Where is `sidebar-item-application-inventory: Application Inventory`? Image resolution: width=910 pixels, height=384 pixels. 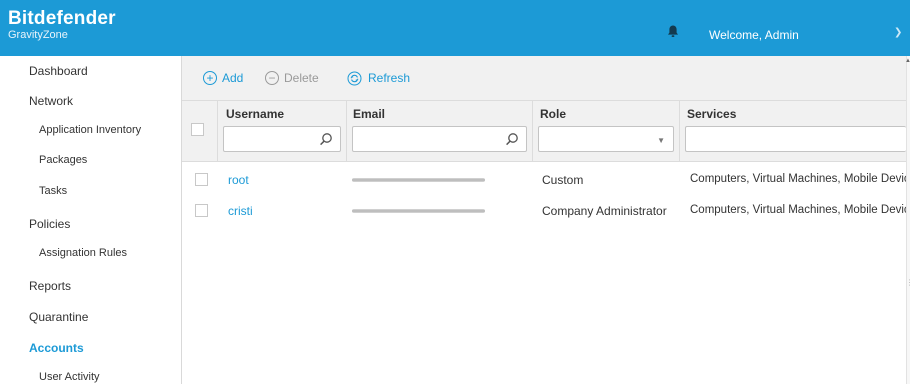 sidebar-item-application-inventory: Application Inventory is located at coordinates (90, 132).